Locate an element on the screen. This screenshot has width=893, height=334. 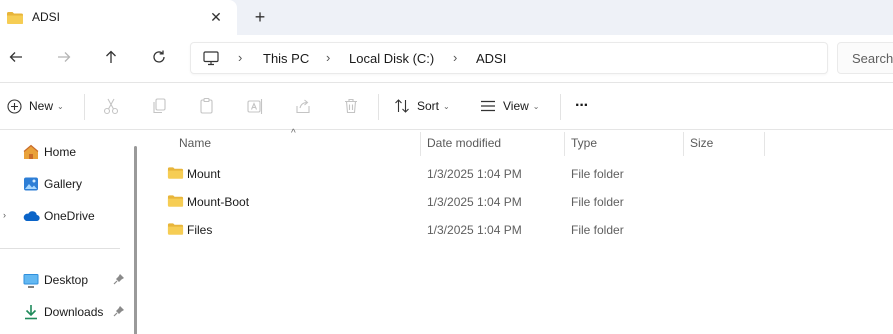
file-name: Mount is located at coordinates (204, 174).